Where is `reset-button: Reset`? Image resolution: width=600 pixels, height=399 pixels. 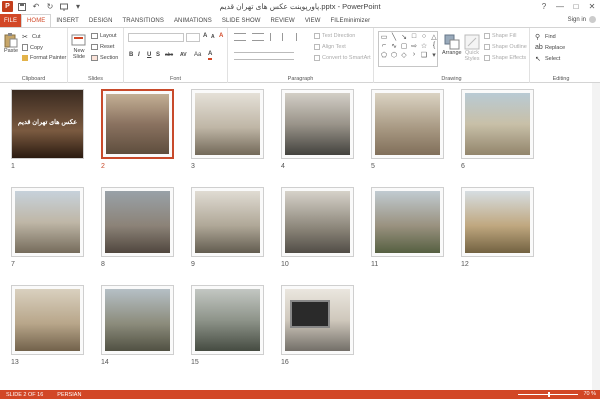
reset-button: Reset is located at coordinates (102, 47).